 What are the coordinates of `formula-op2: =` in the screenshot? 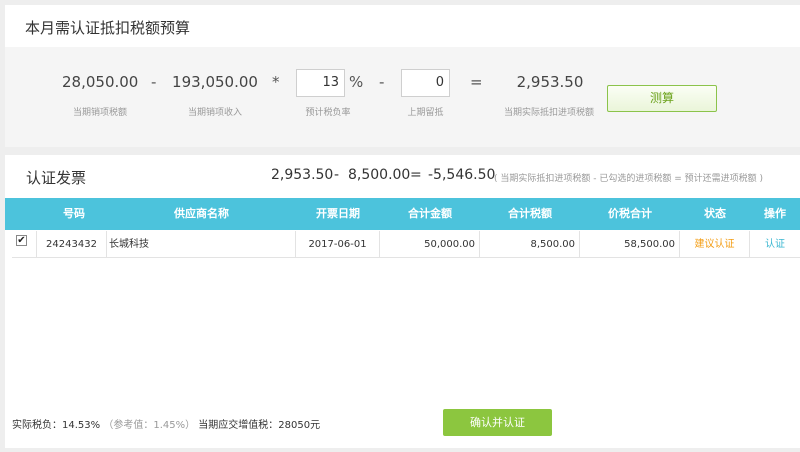 It's located at (416, 175).